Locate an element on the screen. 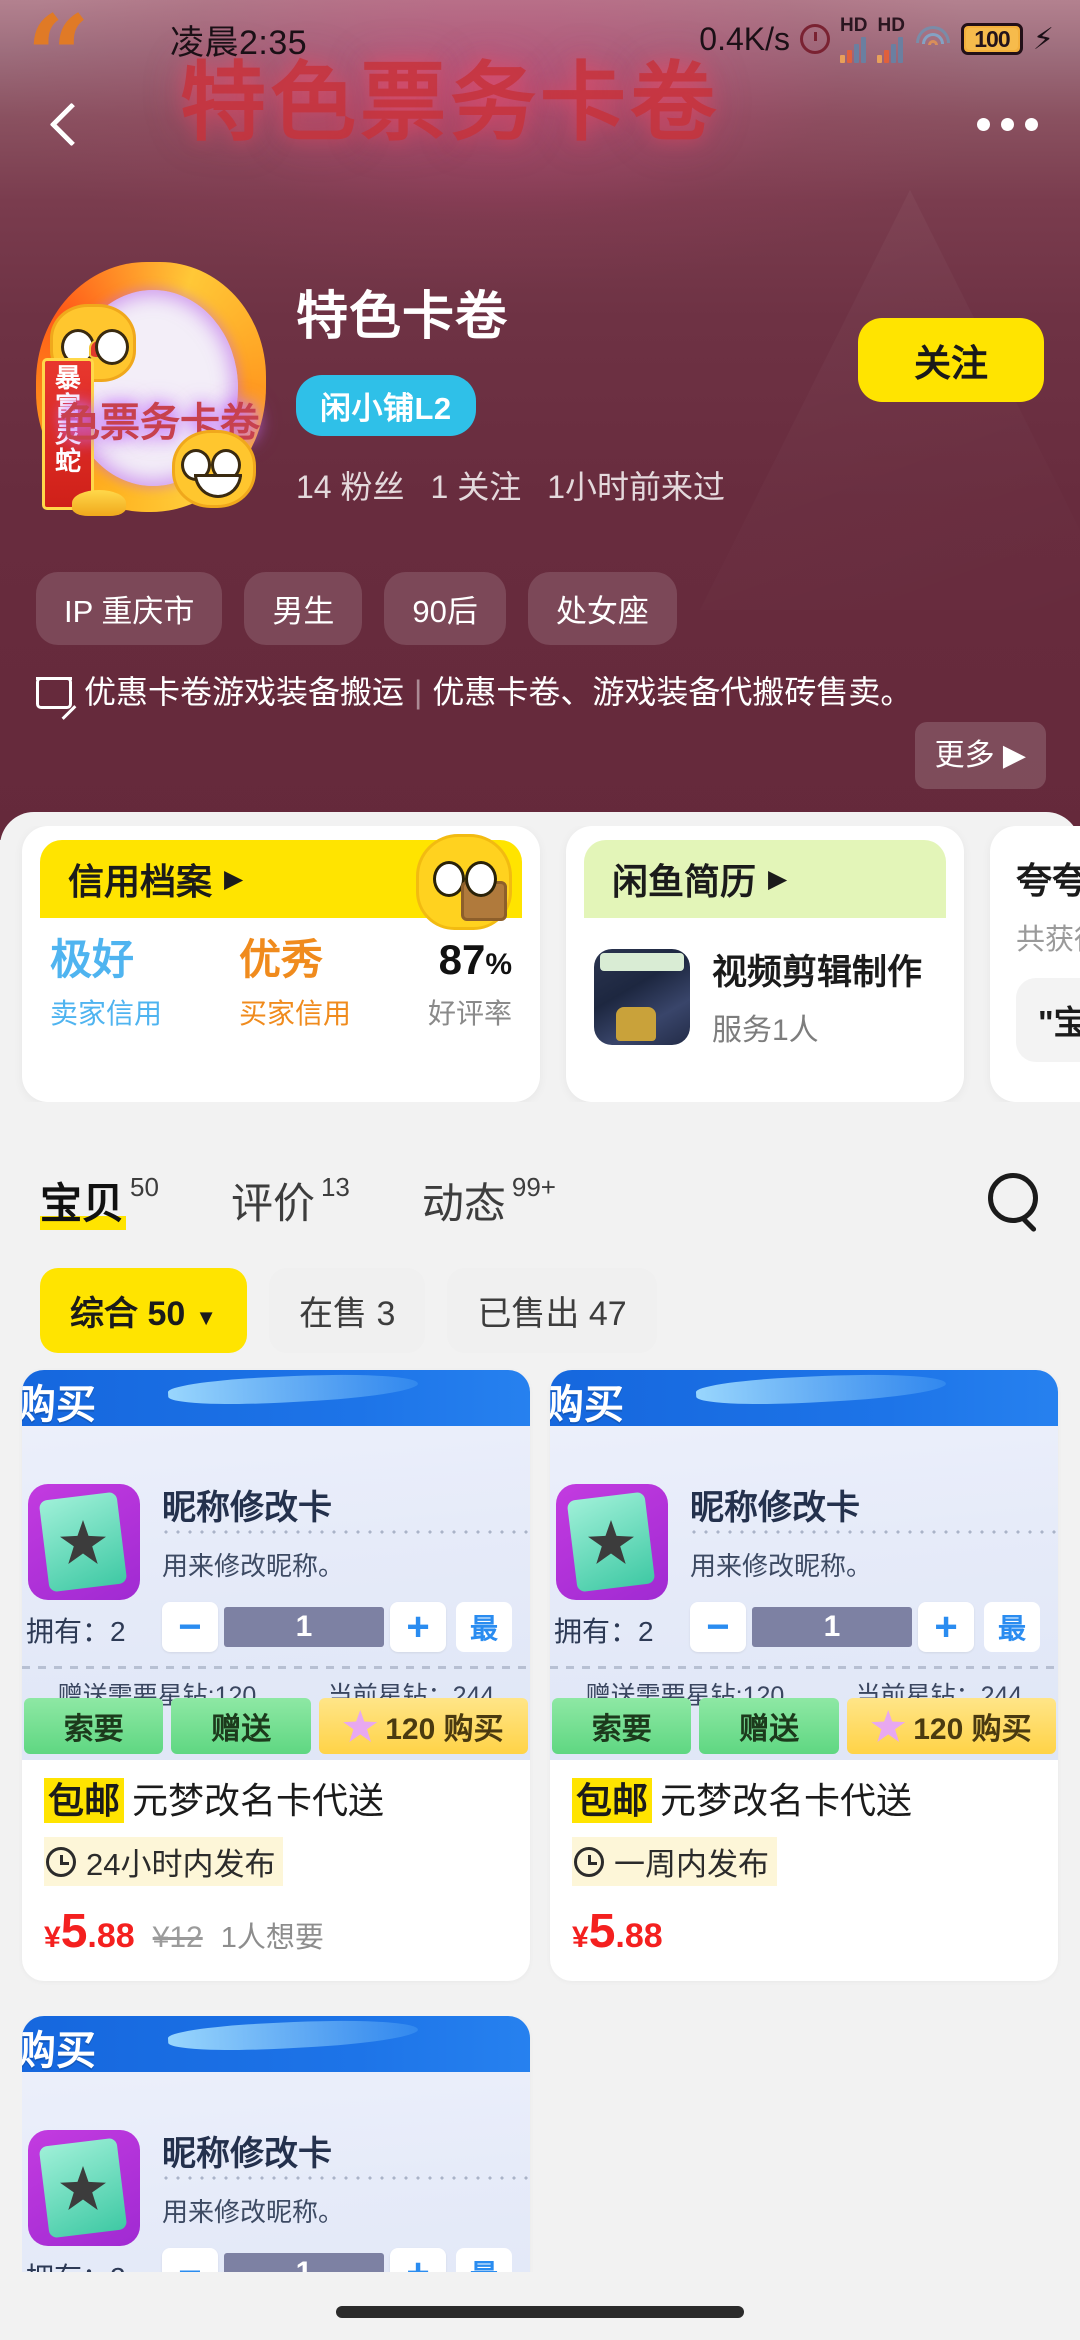 The image size is (1080, 2340). product-price: ¥5.88 is located at coordinates (89, 1931).